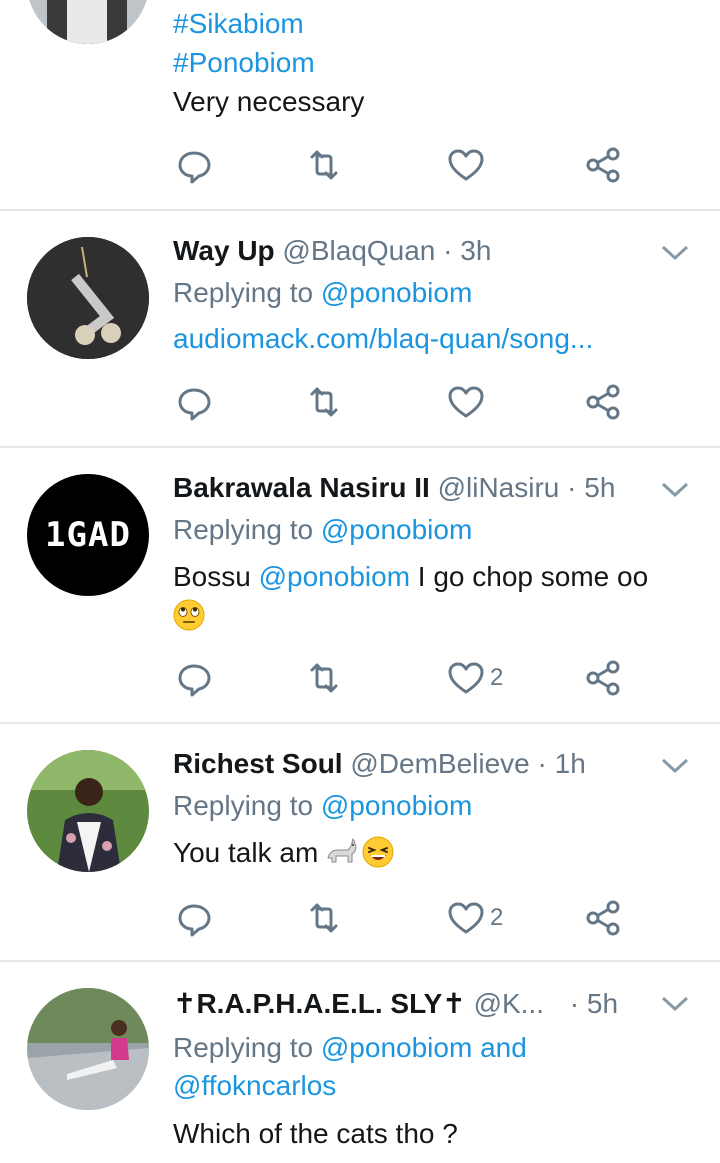 The height and width of the screenshot is (1163, 720). I want to click on replying-to: Replying to @ponobiom and, so click(350, 1048).